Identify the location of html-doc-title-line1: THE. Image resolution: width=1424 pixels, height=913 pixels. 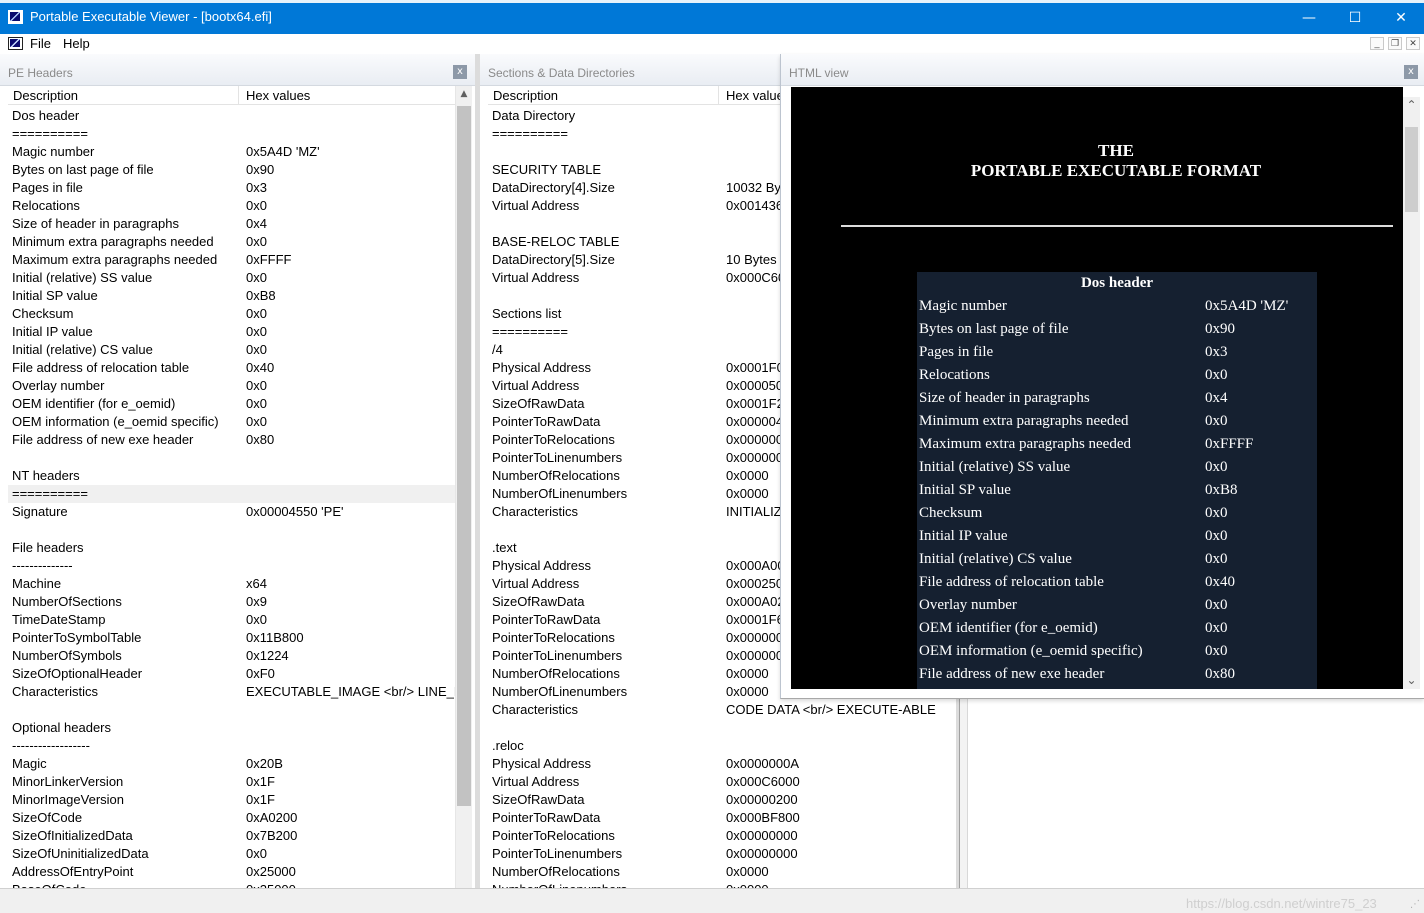
(1116, 150).